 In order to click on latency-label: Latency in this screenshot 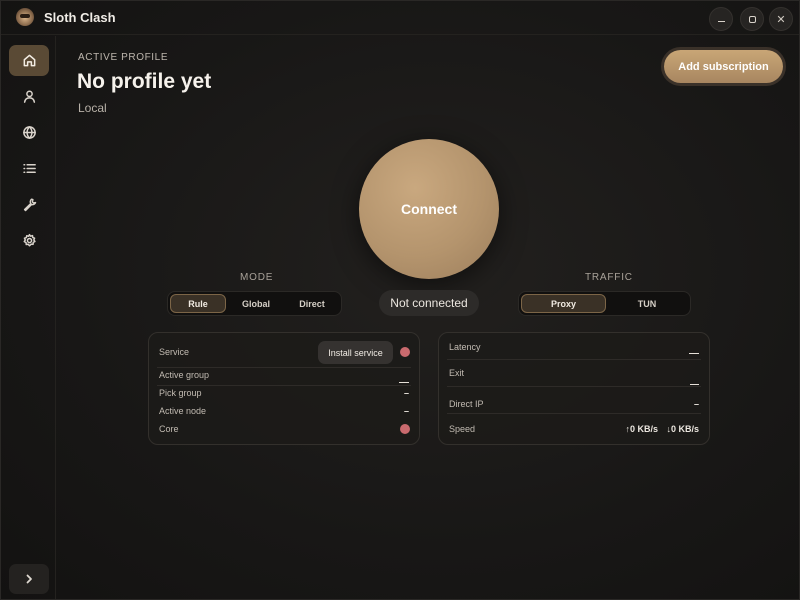, I will do `click(465, 347)`.